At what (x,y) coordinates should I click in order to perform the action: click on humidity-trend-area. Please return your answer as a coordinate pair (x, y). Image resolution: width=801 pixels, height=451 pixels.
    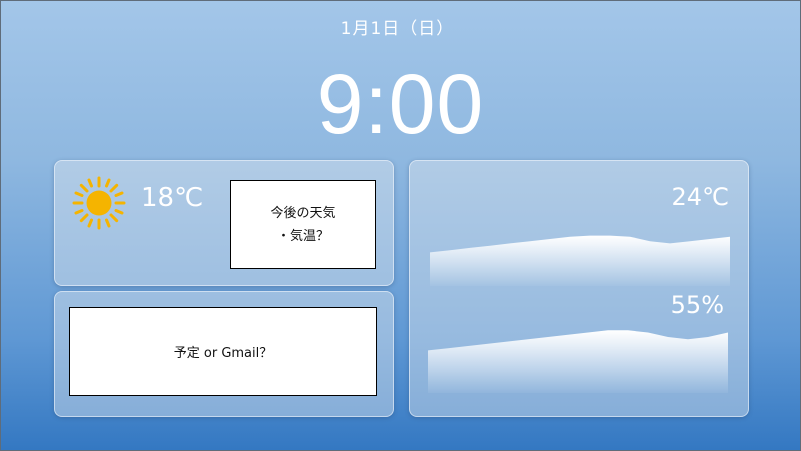
    Looking at the image, I should click on (578, 361).